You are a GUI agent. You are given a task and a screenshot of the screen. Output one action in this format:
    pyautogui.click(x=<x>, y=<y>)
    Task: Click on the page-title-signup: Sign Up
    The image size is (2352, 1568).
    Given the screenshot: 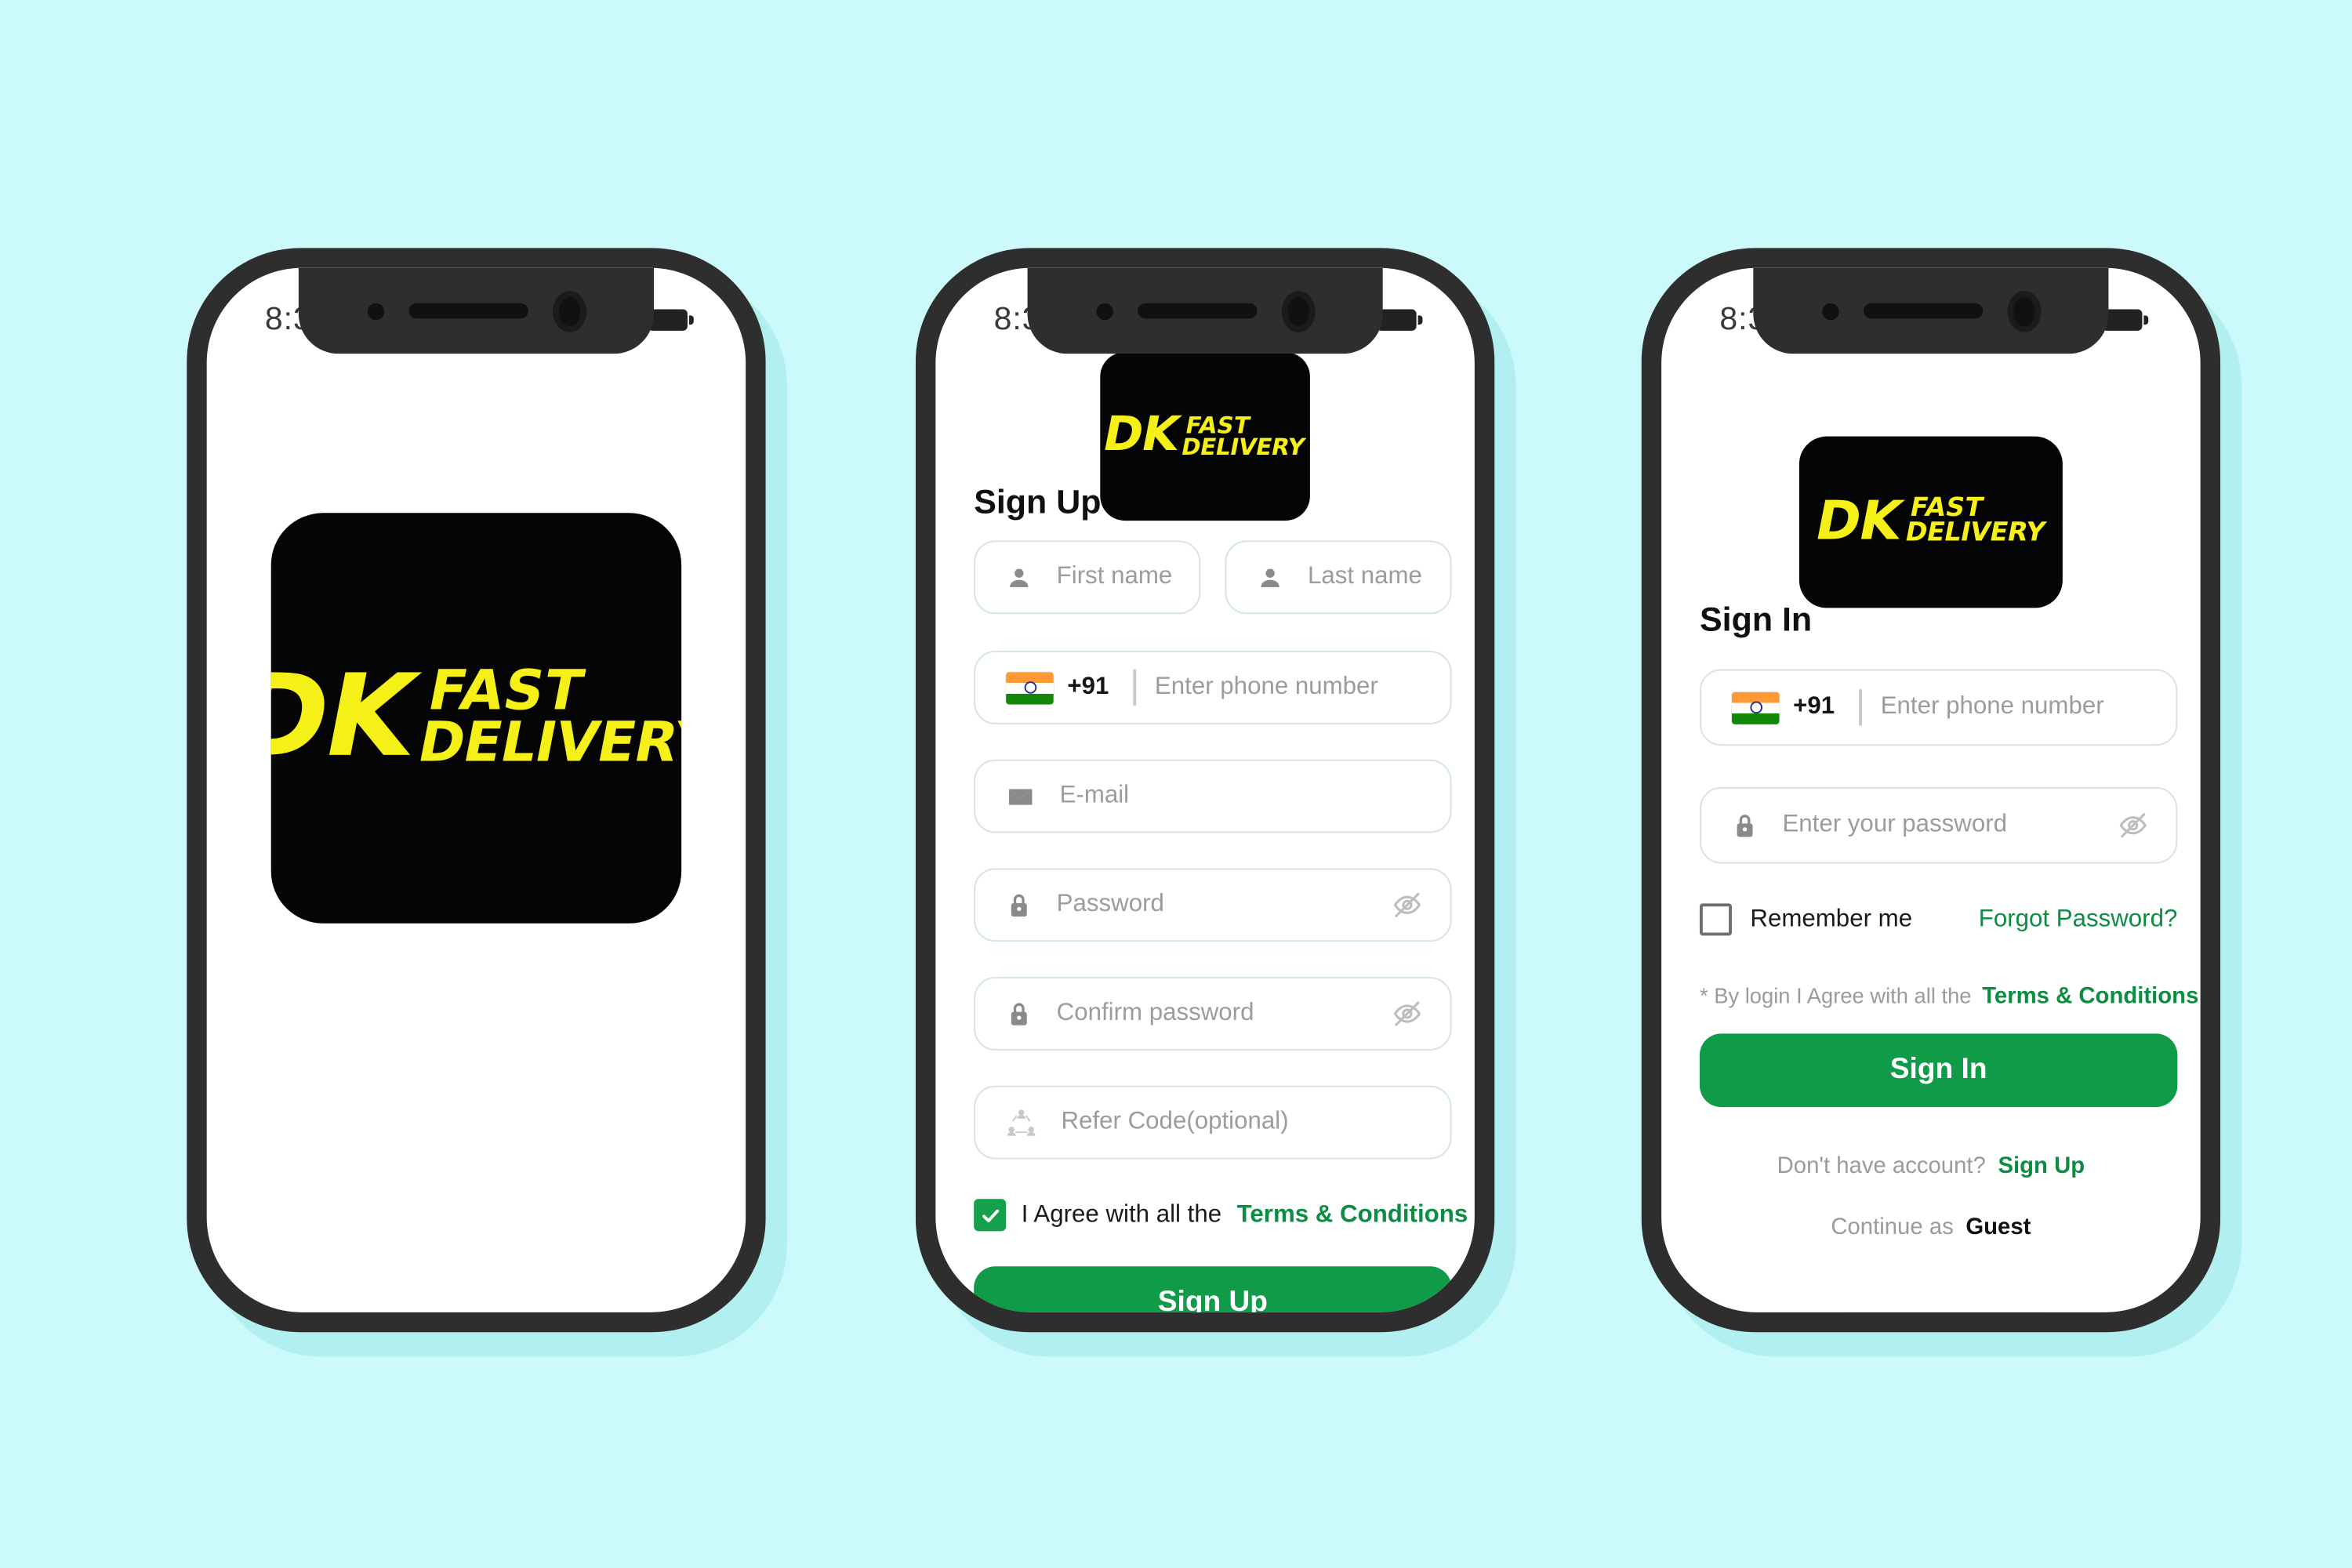 What is the action you would take?
    pyautogui.click(x=1038, y=502)
    